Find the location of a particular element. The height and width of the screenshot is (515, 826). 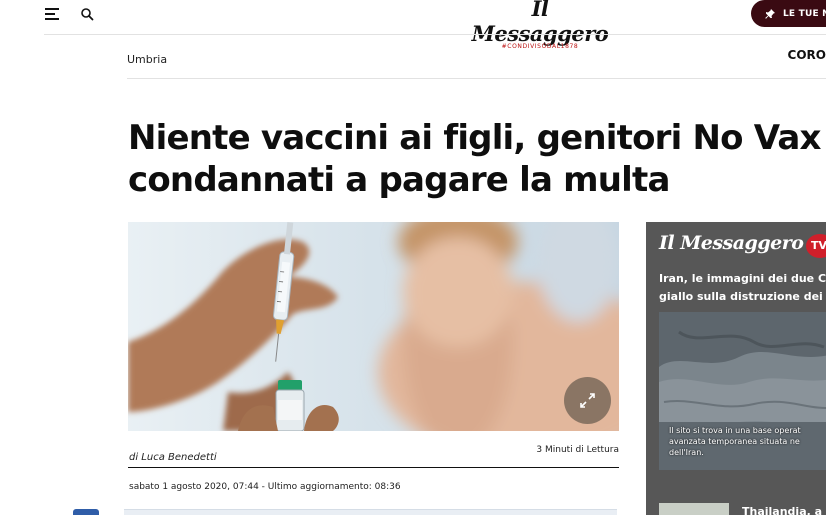

article-title-line-1: Niente vaccini ai figli, genitori No Vax is located at coordinates (474, 138).